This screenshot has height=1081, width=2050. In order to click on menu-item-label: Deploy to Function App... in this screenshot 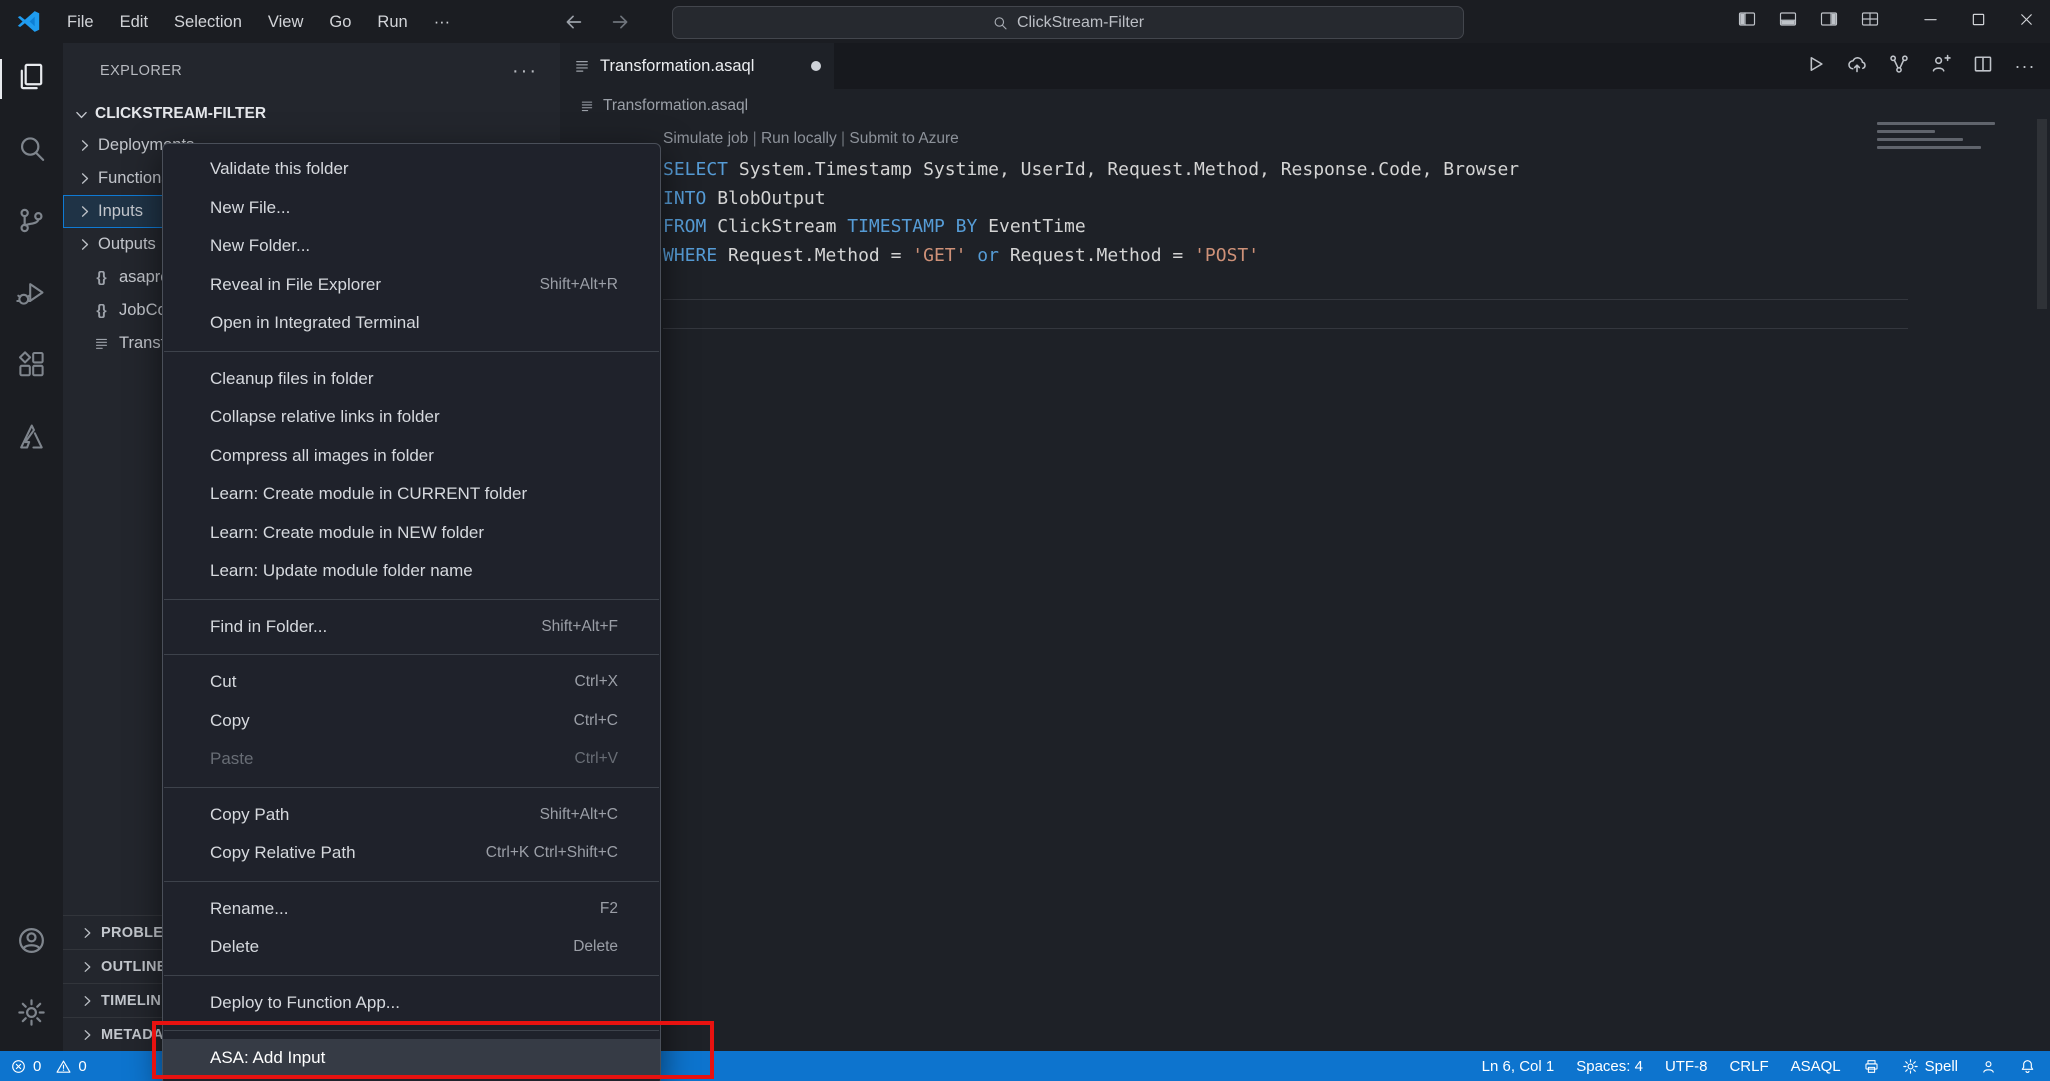, I will do `click(305, 1002)`.